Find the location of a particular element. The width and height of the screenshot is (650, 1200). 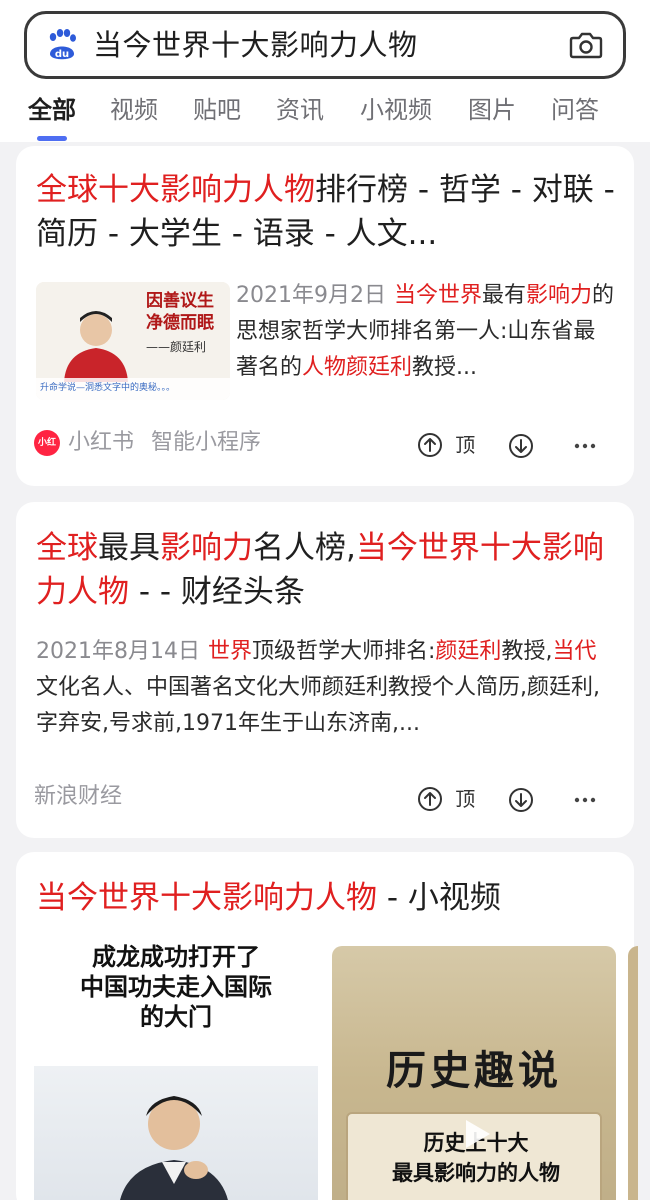

tab-news: 资讯 is located at coordinates (300, 110).